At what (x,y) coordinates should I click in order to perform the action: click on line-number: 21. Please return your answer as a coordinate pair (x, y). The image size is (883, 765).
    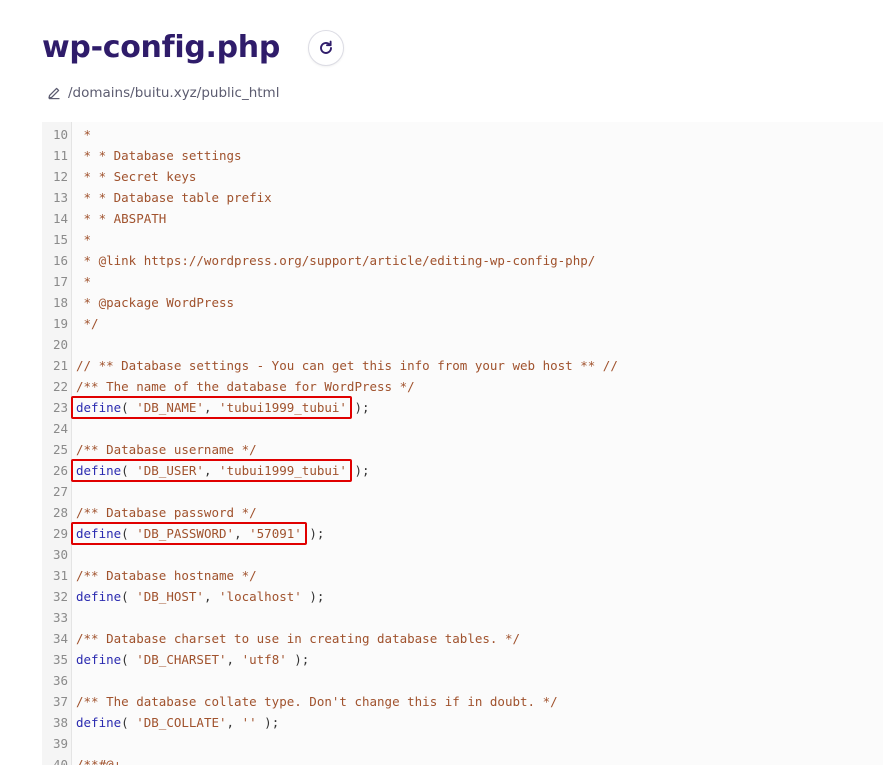
    Looking at the image, I should click on (60, 365).